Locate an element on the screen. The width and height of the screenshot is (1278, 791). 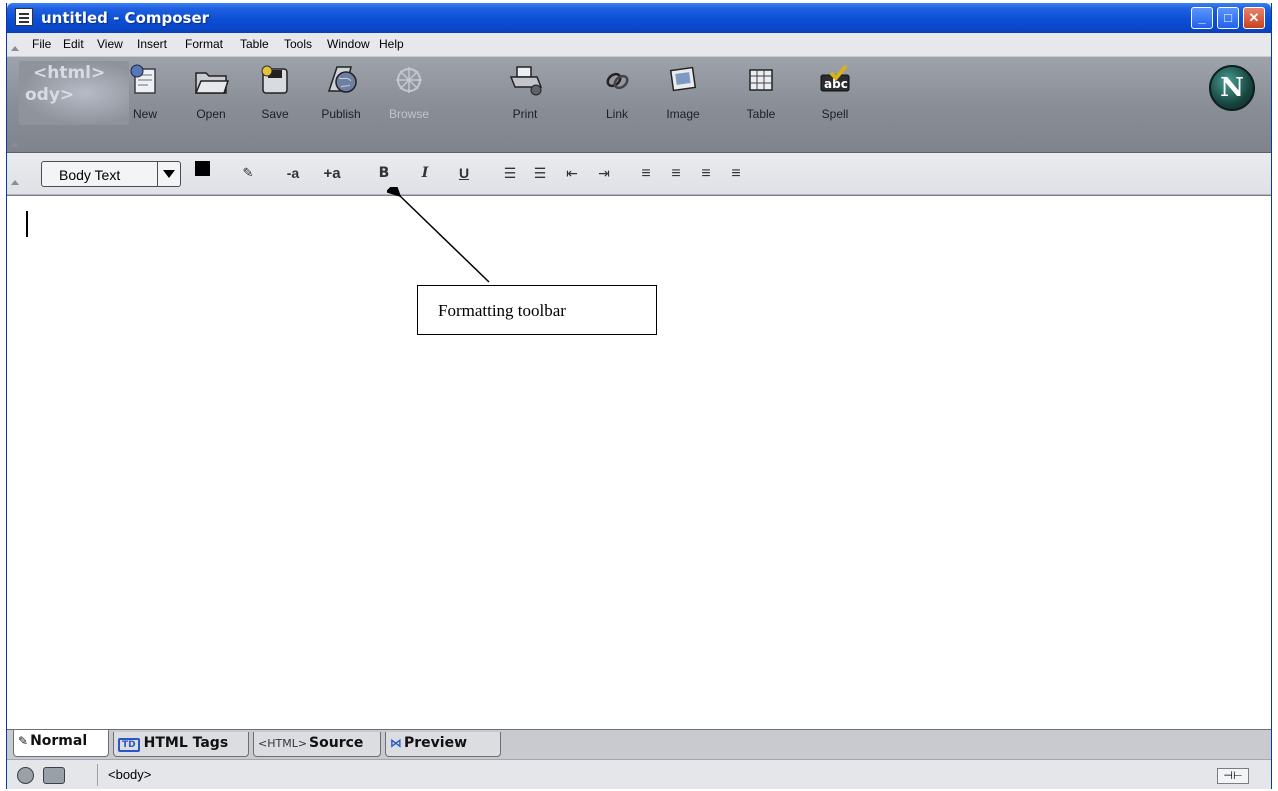
tab-preview-label: Preview is located at coordinates (436, 743).